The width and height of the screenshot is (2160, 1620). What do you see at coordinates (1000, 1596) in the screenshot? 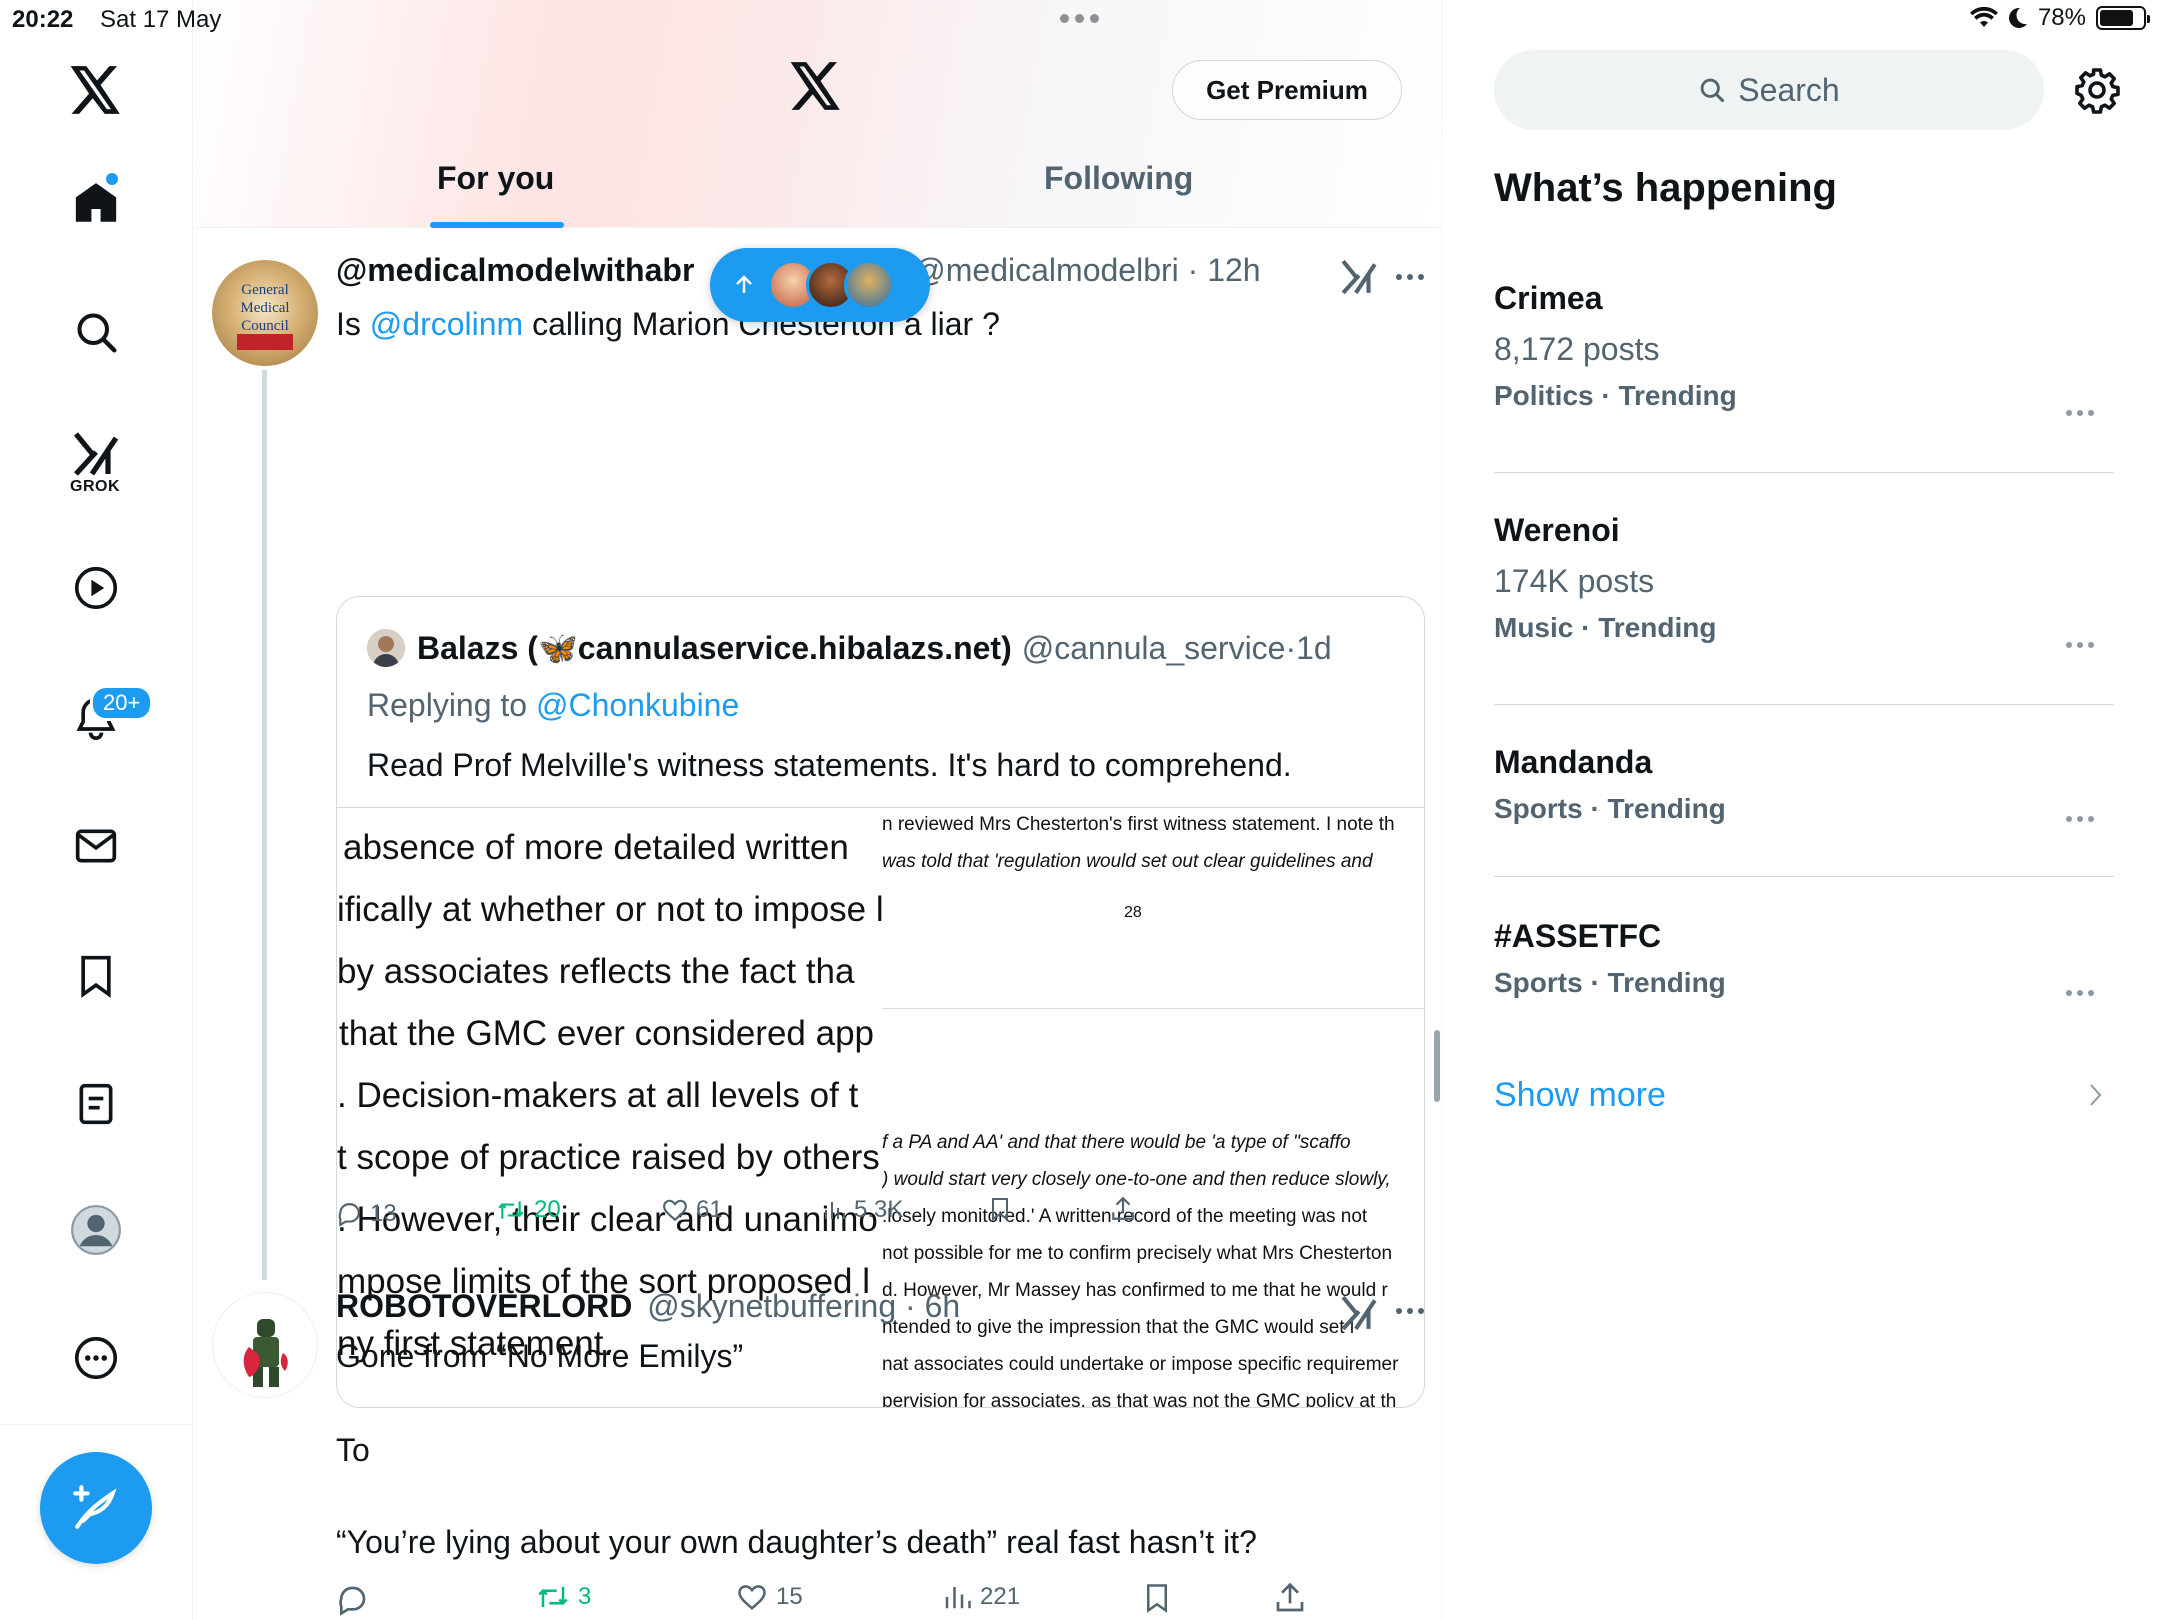
I see `view-count: 221` at bounding box center [1000, 1596].